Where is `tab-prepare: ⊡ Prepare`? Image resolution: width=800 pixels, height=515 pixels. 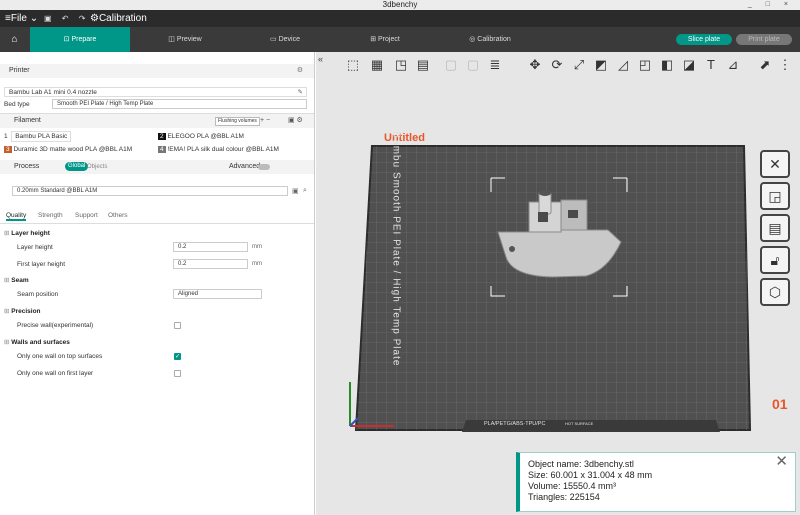
tab-prepare: ⊡ Prepare is located at coordinates (80, 39).